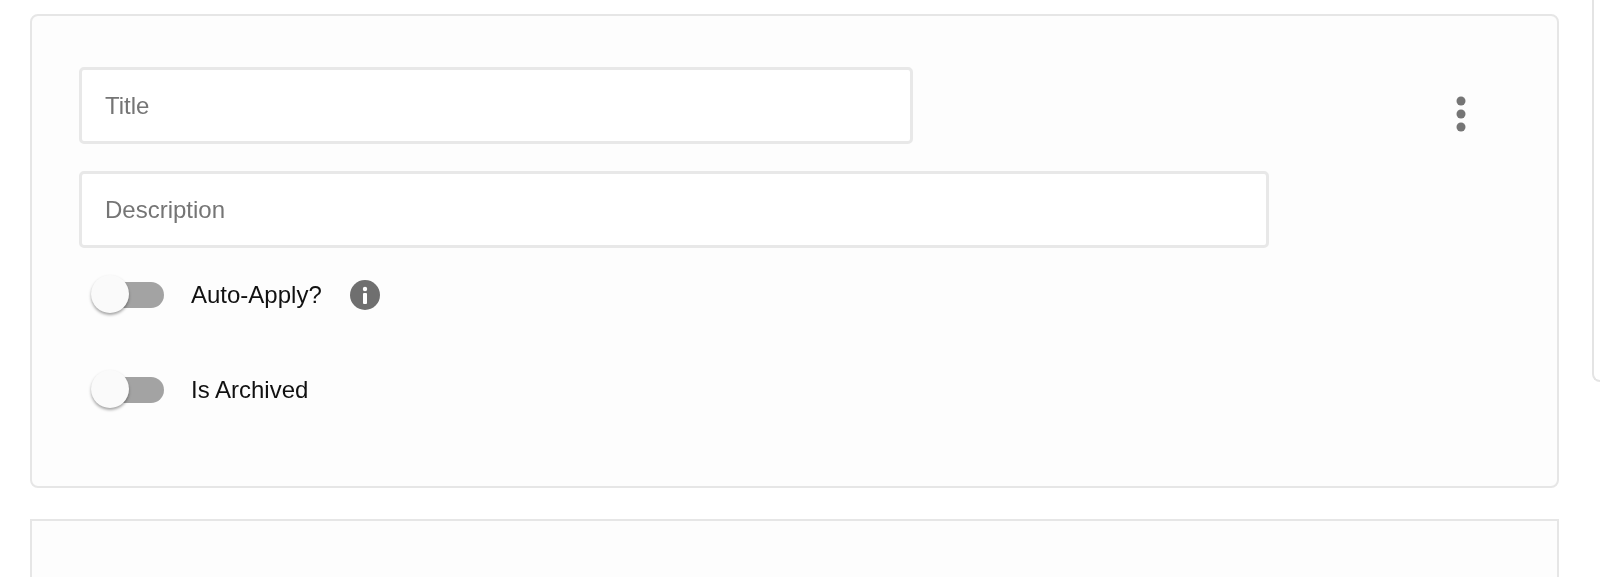  Describe the element at coordinates (256, 295) in the screenshot. I see `toggle-label: Auto-Apply?` at that location.